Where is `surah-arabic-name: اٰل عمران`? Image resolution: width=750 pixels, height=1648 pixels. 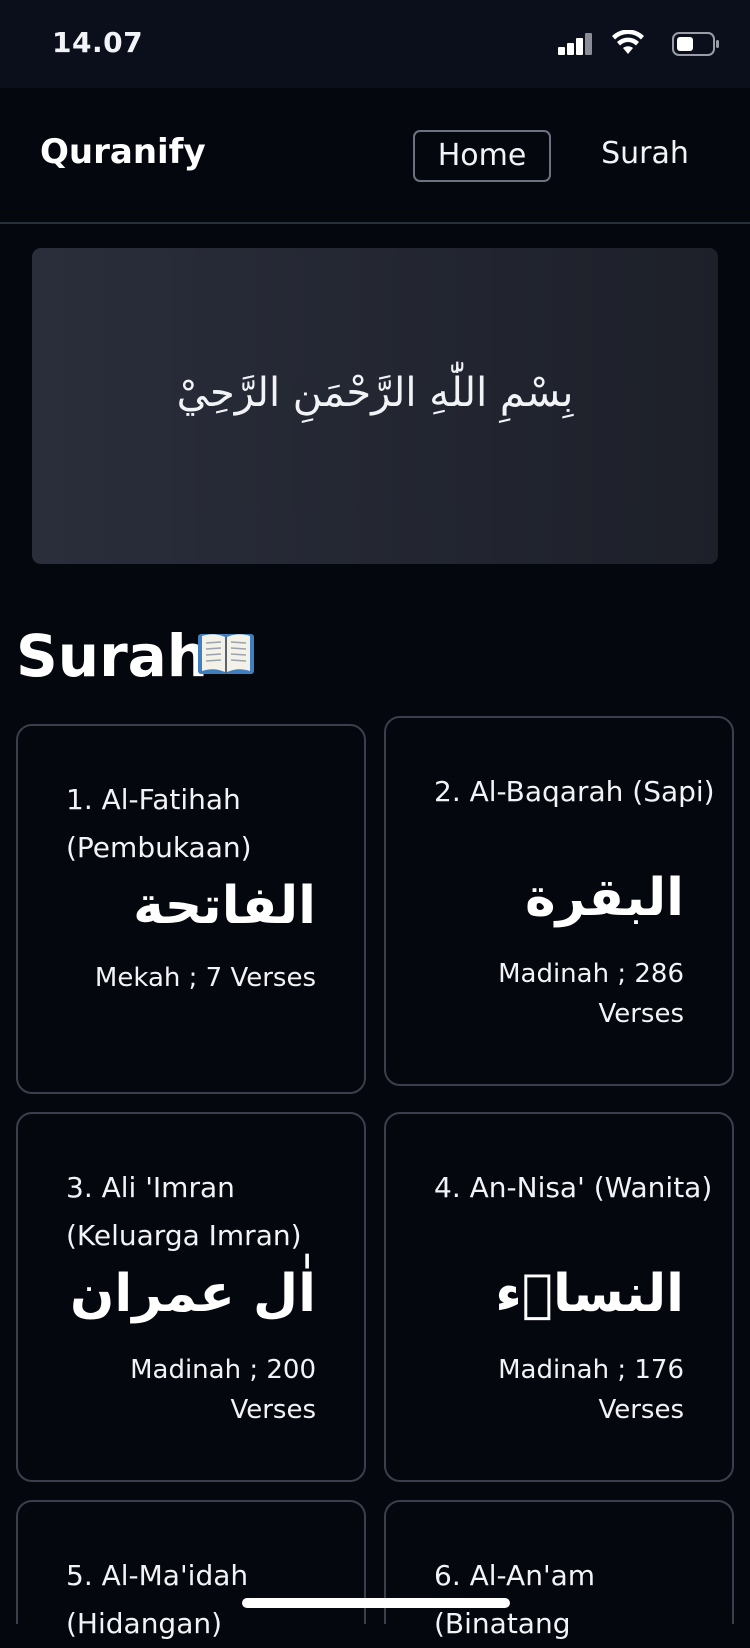
surah-arabic-name: اٰل عمران is located at coordinates (193, 1294).